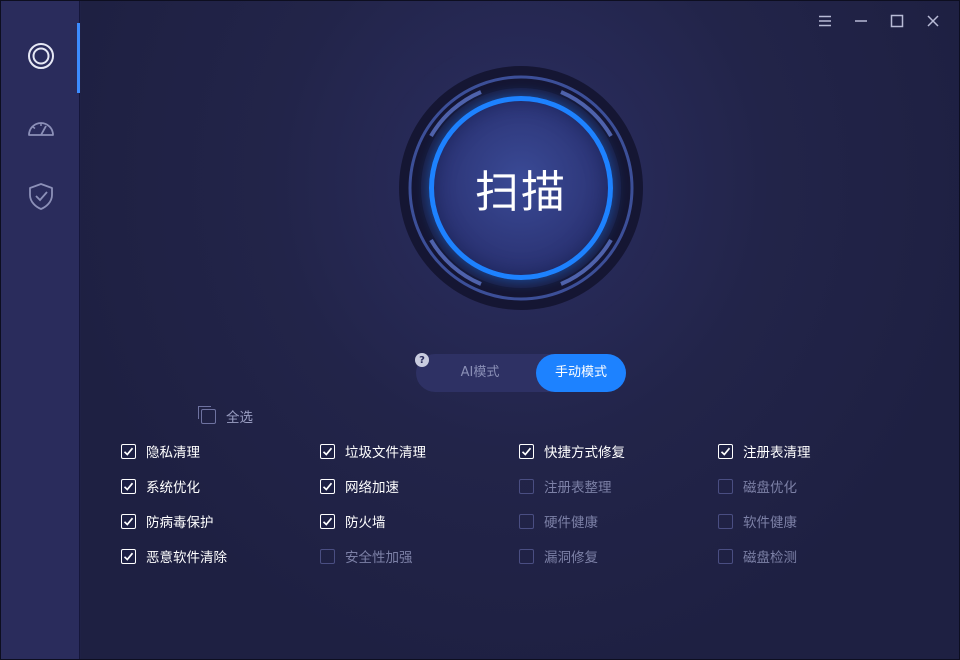 This screenshot has width=960, height=660. I want to click on option-checkbox: 硬件健康, so click(558, 521).